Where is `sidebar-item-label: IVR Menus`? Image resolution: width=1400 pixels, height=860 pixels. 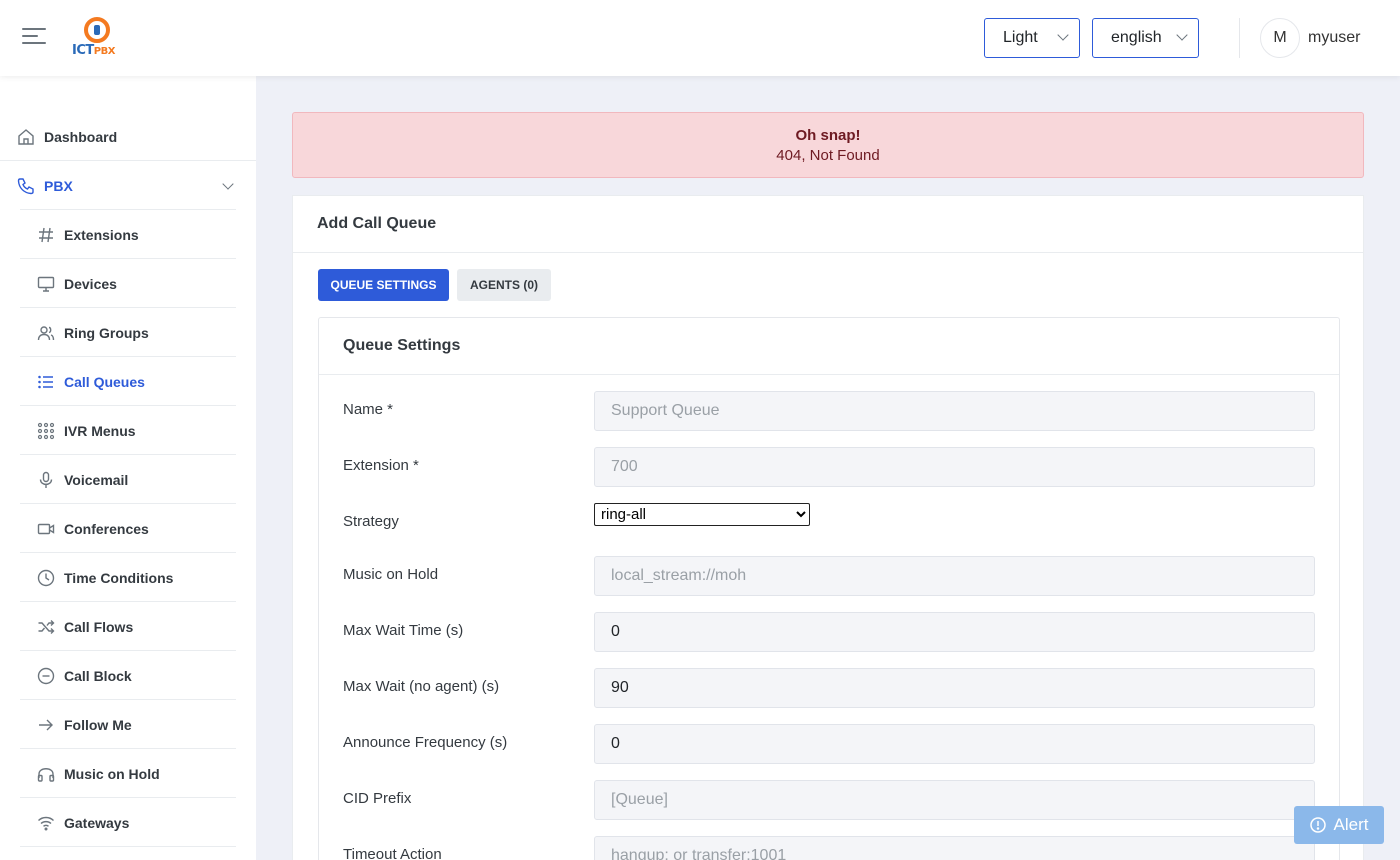 sidebar-item-label: IVR Menus is located at coordinates (100, 431).